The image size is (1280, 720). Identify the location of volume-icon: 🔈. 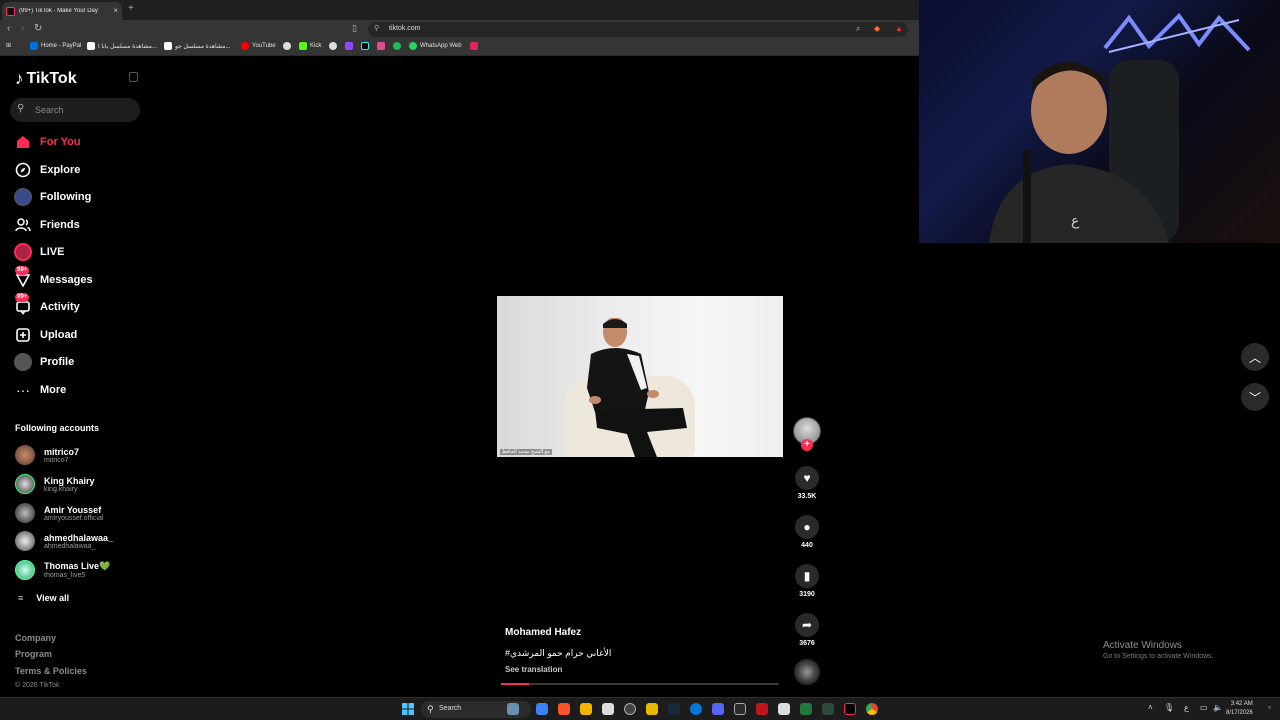
(1218, 707).